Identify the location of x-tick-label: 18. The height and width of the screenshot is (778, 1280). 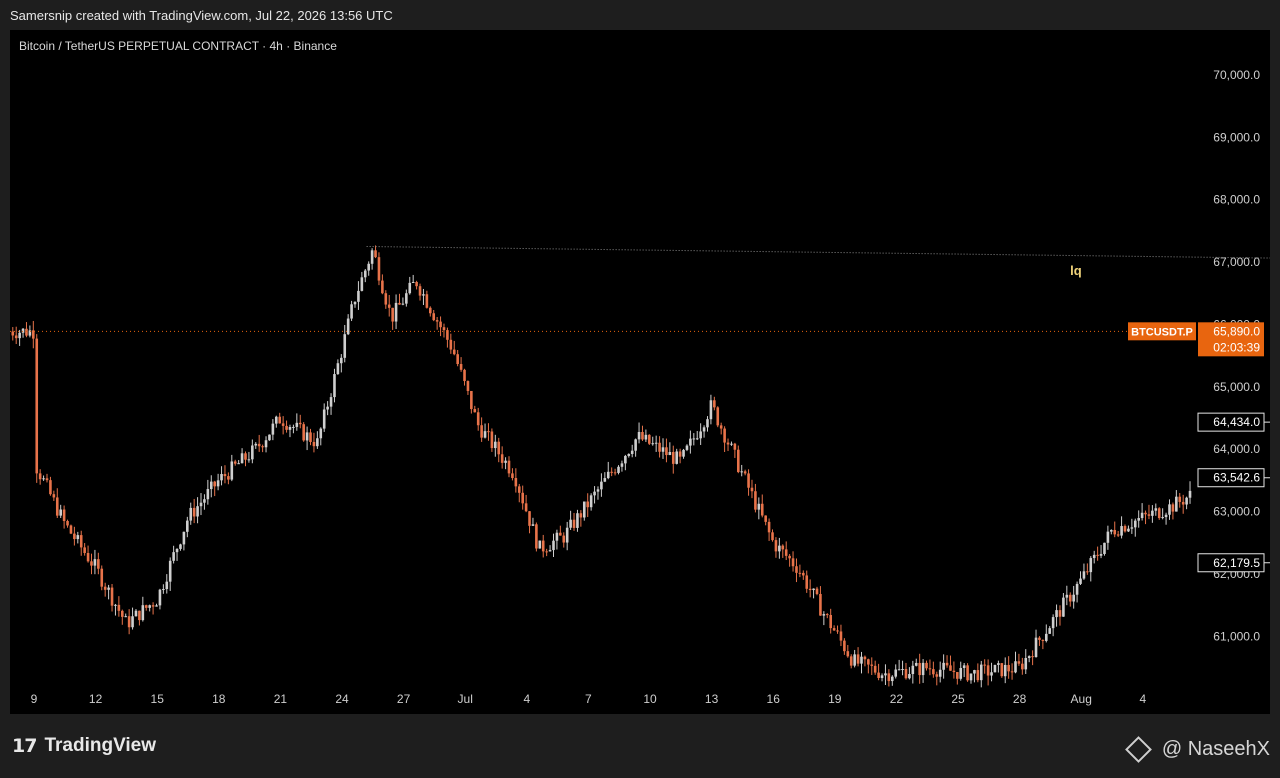
(219, 699).